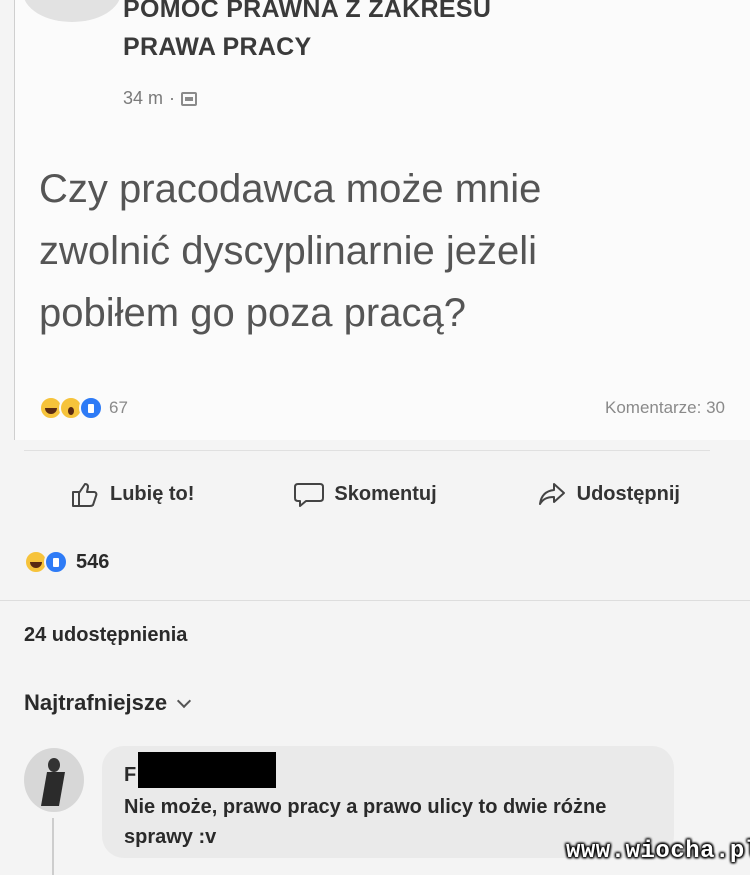 The height and width of the screenshot is (875, 750). Describe the element at coordinates (84, 495) in the screenshot. I see `thumbs-up-icon` at that location.